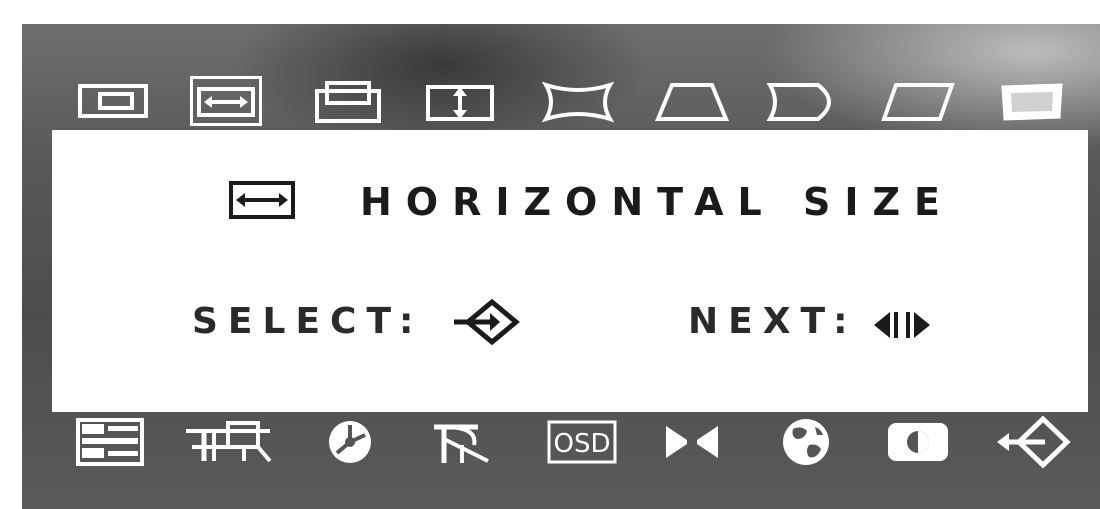 The height and width of the screenshot is (509, 1100). Describe the element at coordinates (460, 102) in the screenshot. I see `vertical-size-icon` at that location.